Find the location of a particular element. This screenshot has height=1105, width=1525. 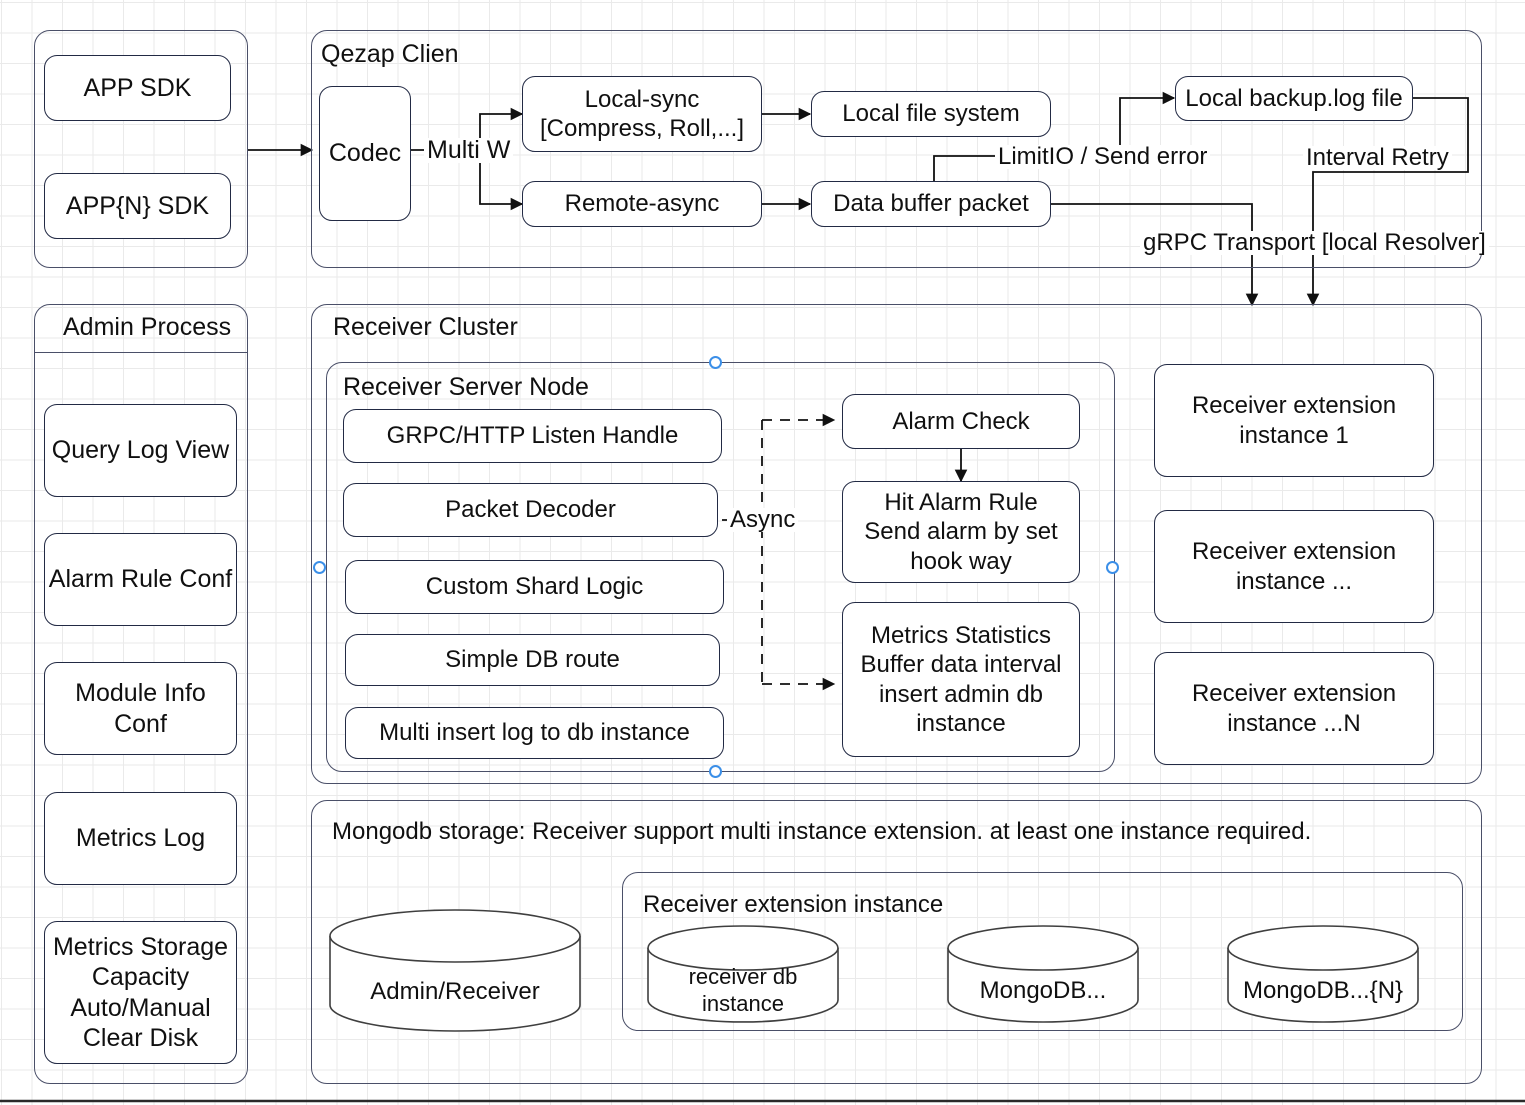

node-local-backup-log-file: Local backup.log file is located at coordinates (1294, 98).